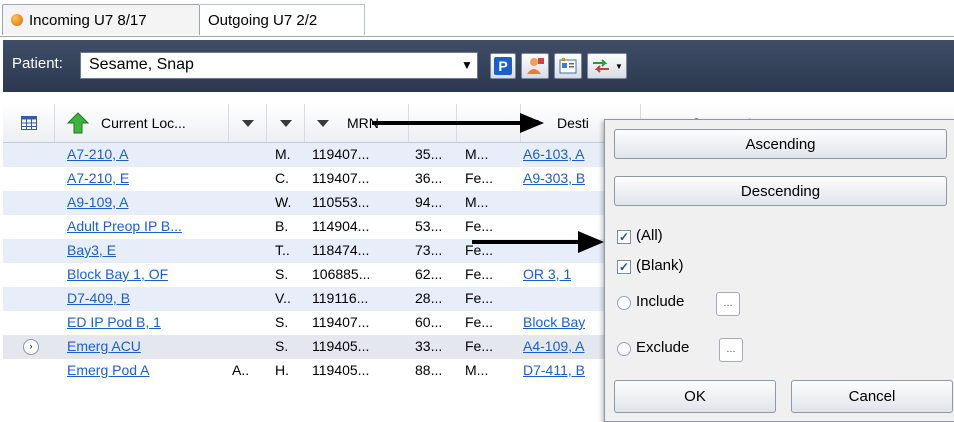  Describe the element at coordinates (283, 154) in the screenshot. I see `cell-c3: M.` at that location.